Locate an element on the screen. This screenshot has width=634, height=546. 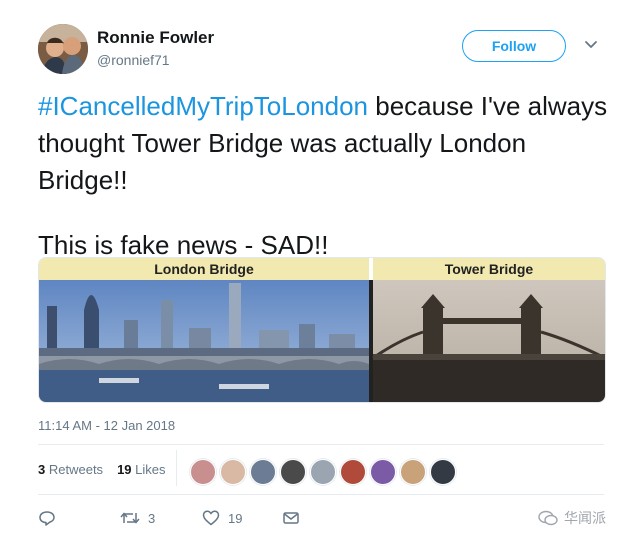
direct-message-button is located at coordinates (291, 518).